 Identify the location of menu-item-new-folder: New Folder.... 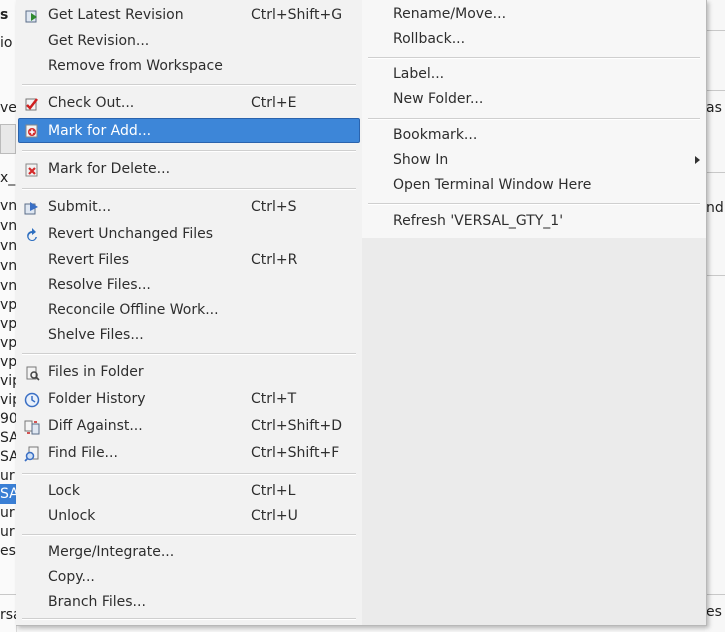
(534, 99).